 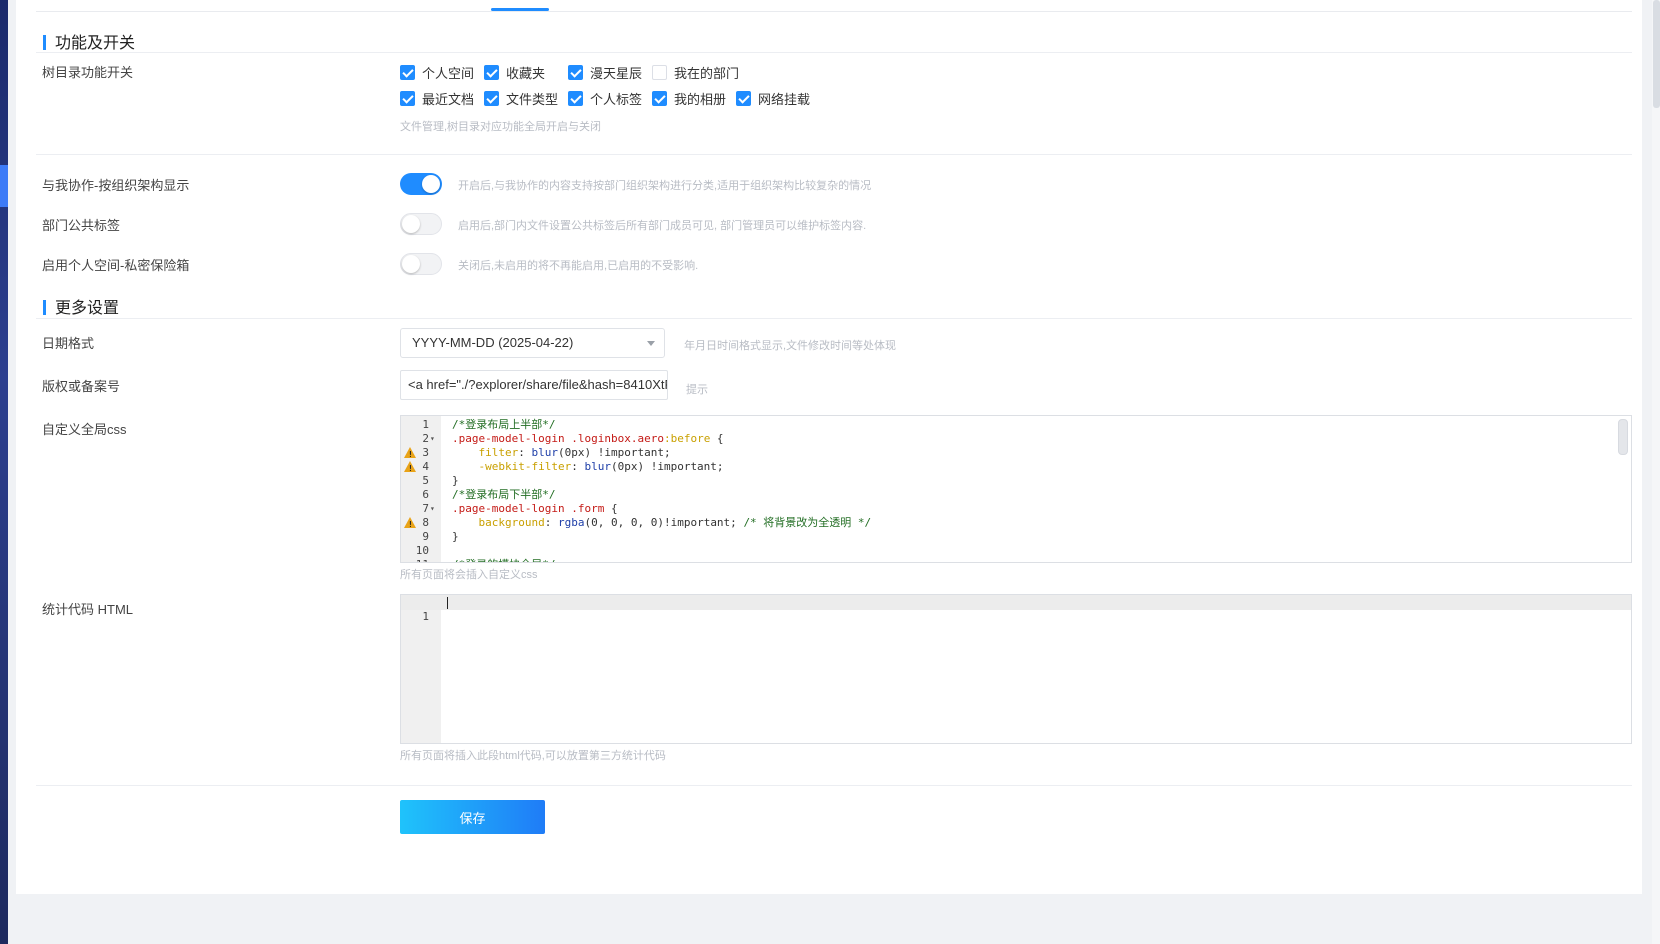 What do you see at coordinates (697, 389) in the screenshot?
I see `copyright-hint-link: 提示` at bounding box center [697, 389].